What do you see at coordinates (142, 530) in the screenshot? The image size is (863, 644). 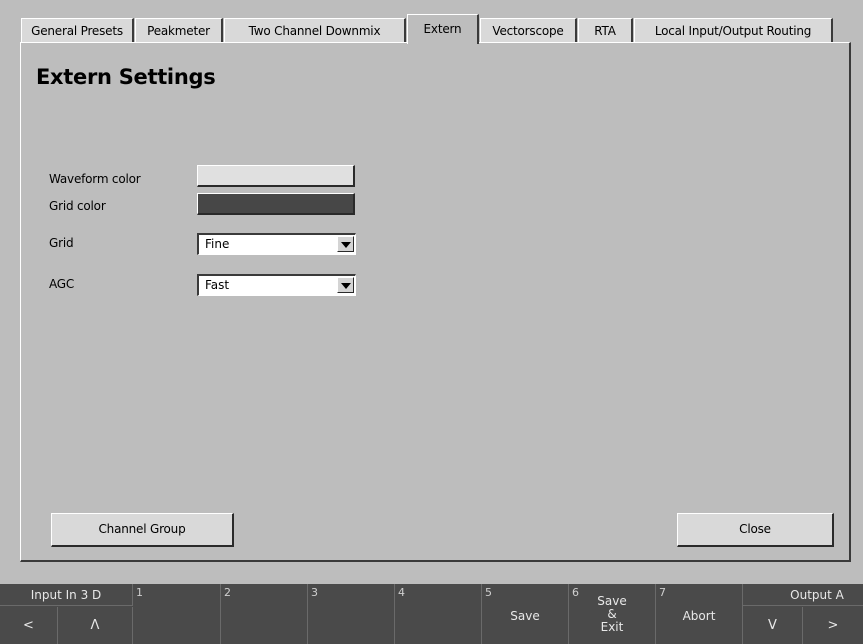 I see `channel-group-button: Channel Group` at bounding box center [142, 530].